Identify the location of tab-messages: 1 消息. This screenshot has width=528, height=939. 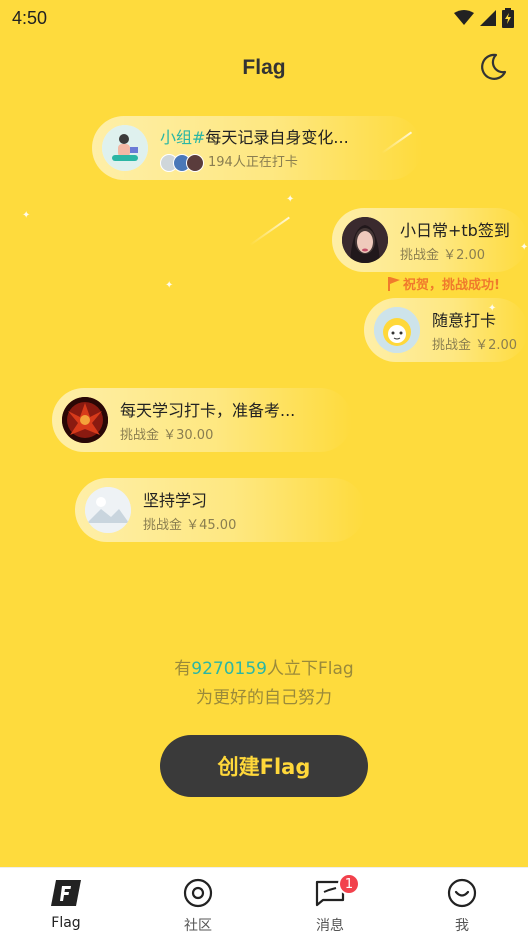
(330, 901).